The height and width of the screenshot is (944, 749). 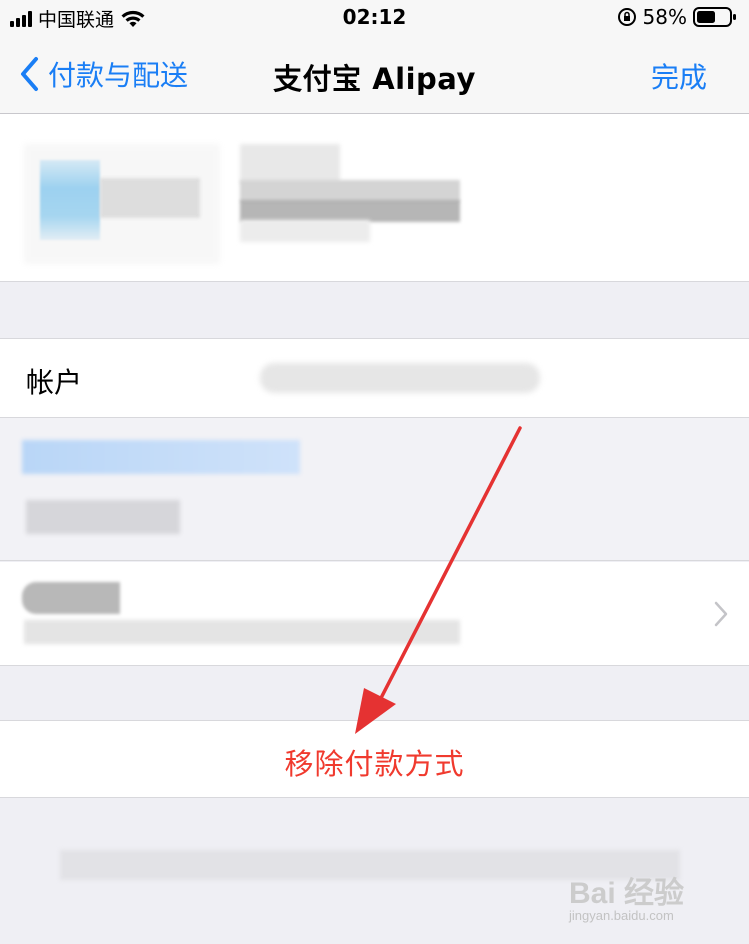 I want to click on status-bar: 中国联通 02:12 58%, so click(x=374, y=17).